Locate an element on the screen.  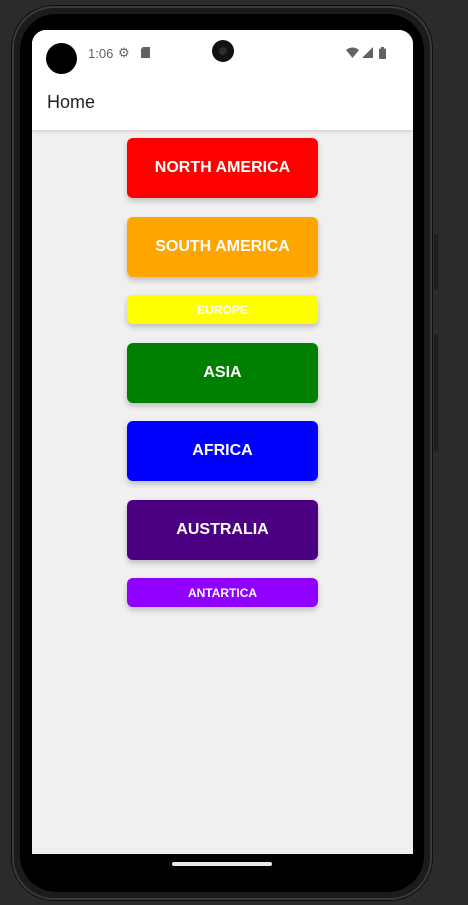
north-america-button: NORTH AMERICA is located at coordinates (222, 168).